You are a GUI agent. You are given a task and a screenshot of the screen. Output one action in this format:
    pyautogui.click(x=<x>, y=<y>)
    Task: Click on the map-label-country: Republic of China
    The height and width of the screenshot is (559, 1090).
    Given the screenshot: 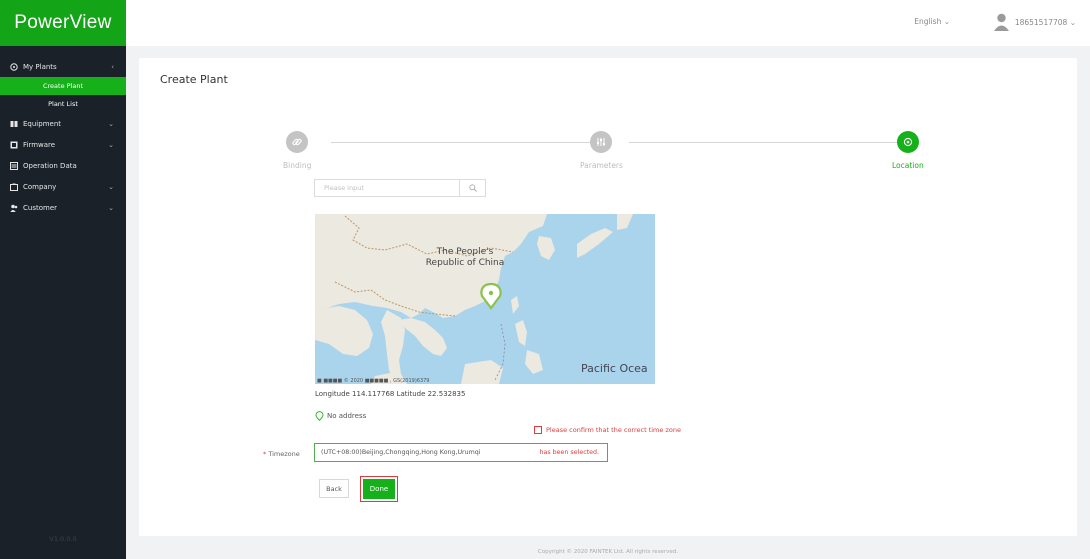 What is the action you would take?
    pyautogui.click(x=465, y=263)
    